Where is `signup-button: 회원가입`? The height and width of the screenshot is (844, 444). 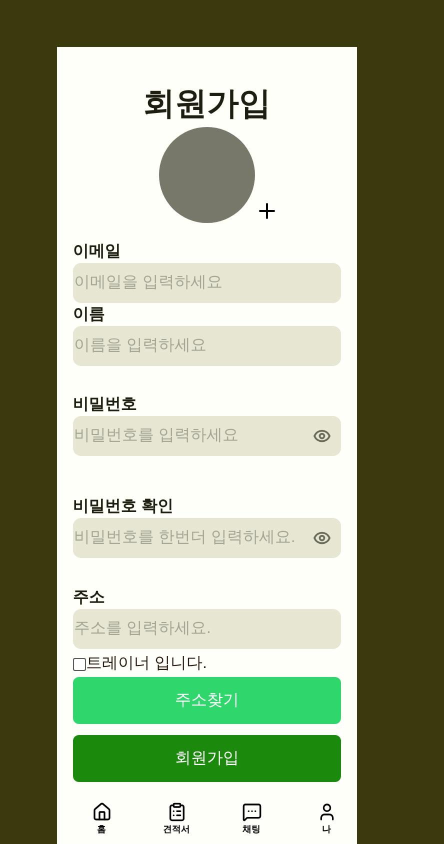 signup-button: 회원가입 is located at coordinates (207, 758).